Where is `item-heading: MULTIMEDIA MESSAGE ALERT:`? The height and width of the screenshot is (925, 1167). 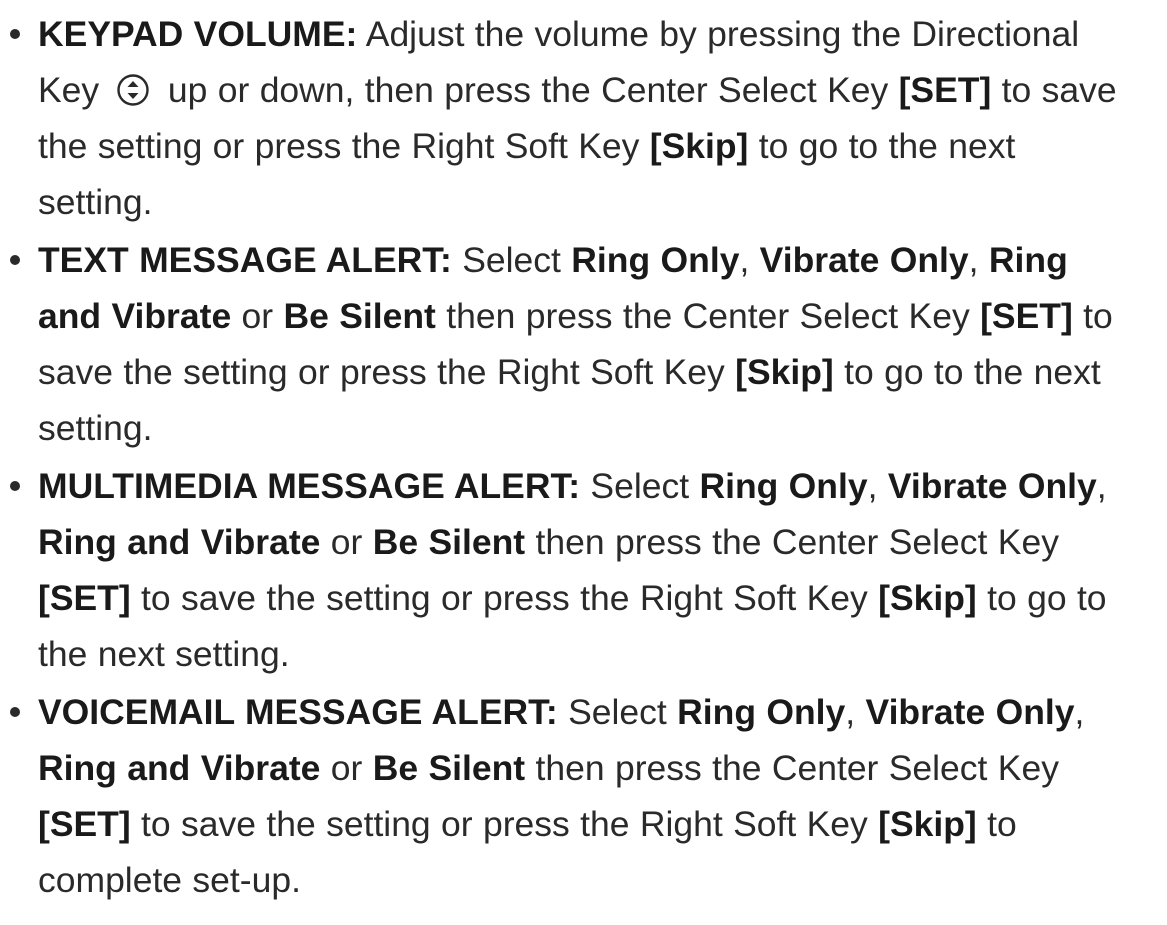 item-heading: MULTIMEDIA MESSAGE ALERT: is located at coordinates (309, 486).